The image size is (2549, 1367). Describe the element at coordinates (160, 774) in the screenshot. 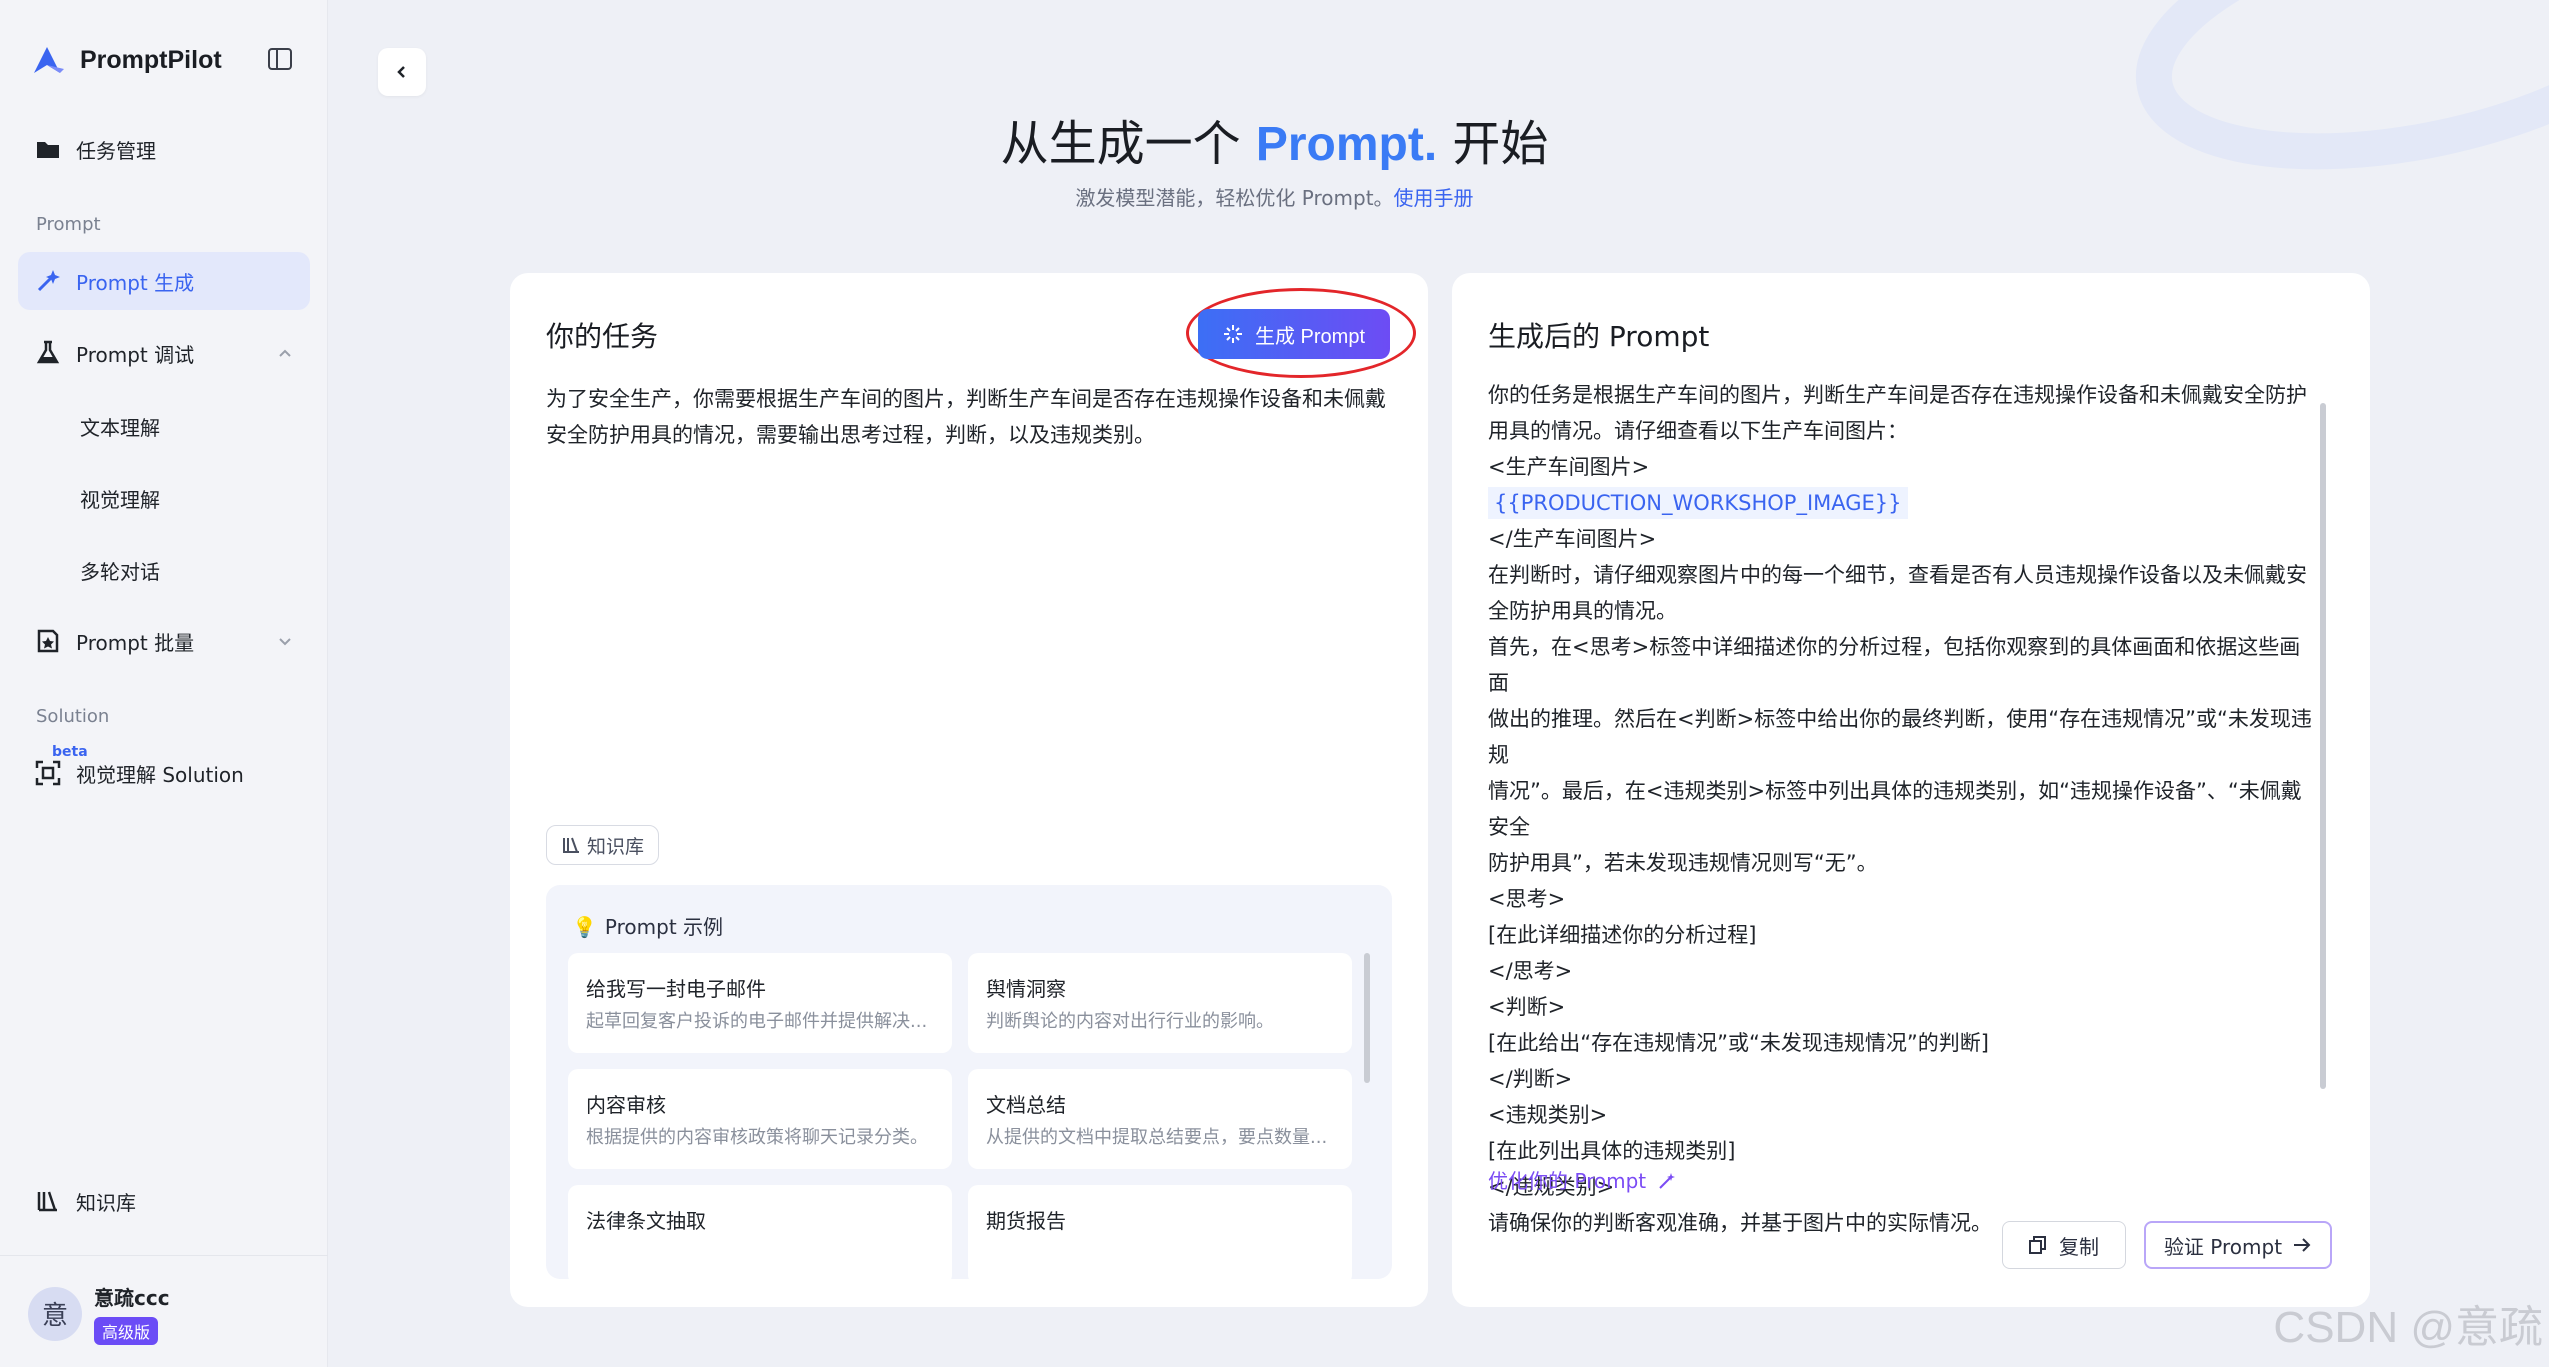

I see `sidebar-item-label: 视觉理解 Solution` at that location.